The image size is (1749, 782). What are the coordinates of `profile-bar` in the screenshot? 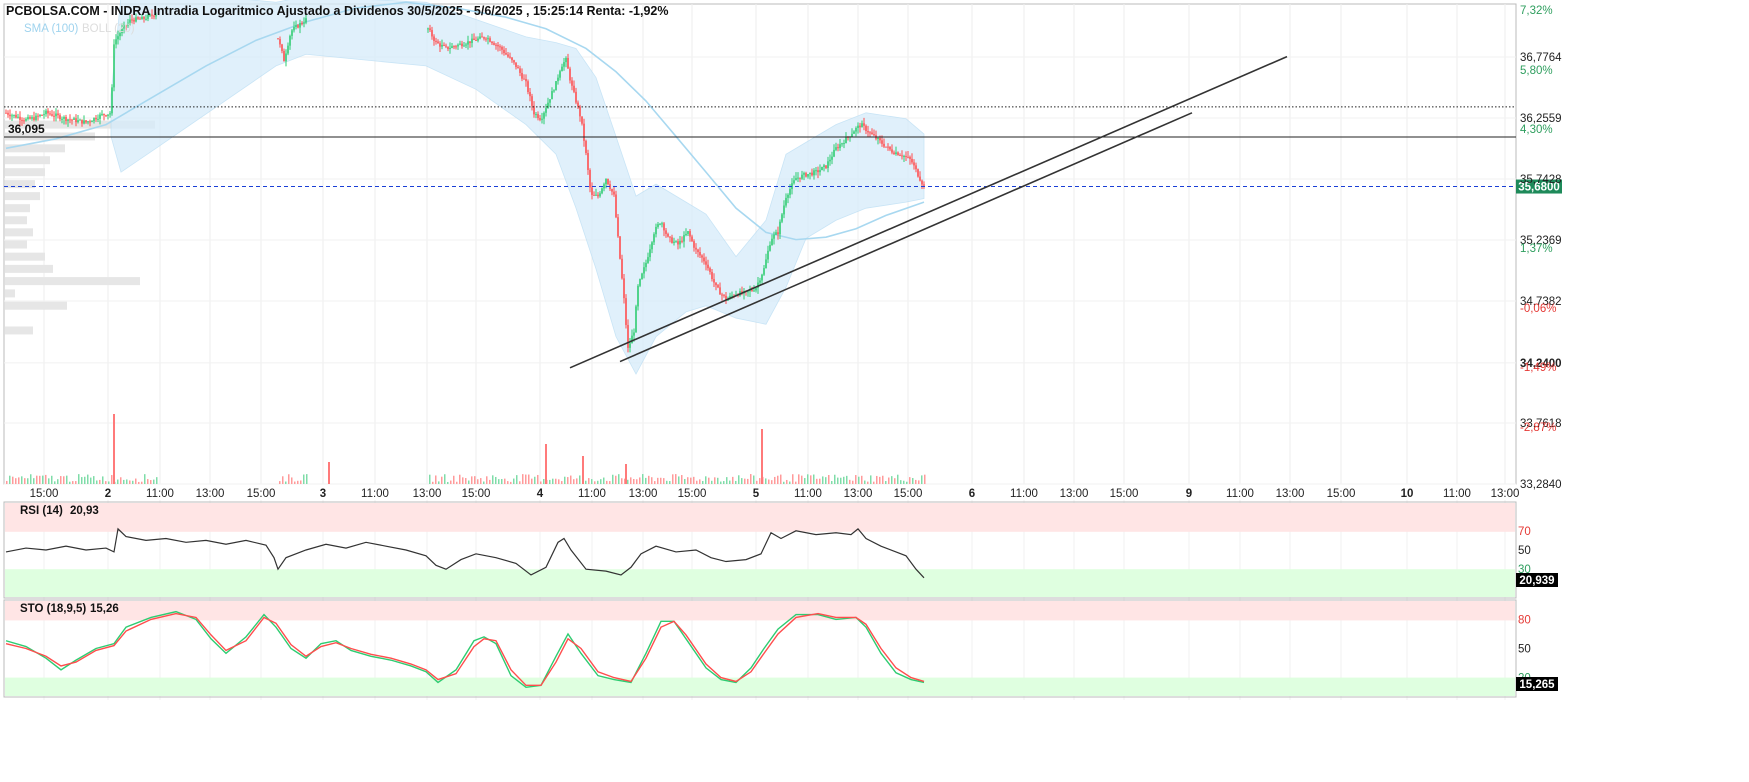 It's located at (16, 220).